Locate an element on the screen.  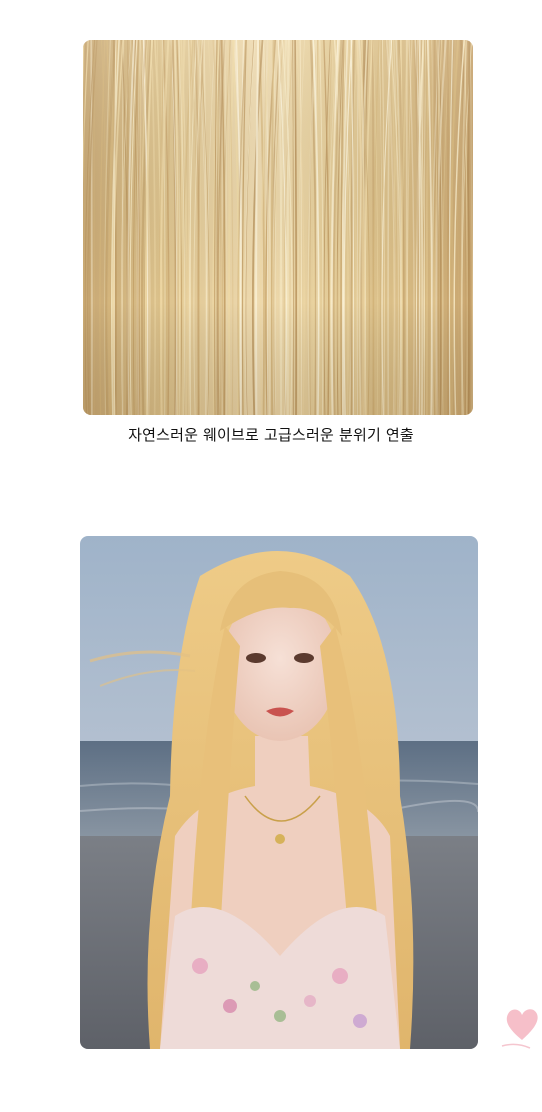
caption-text: 자연스러운 웨이브로 고급스러운 분위기 연출 is located at coordinates (271, 435).